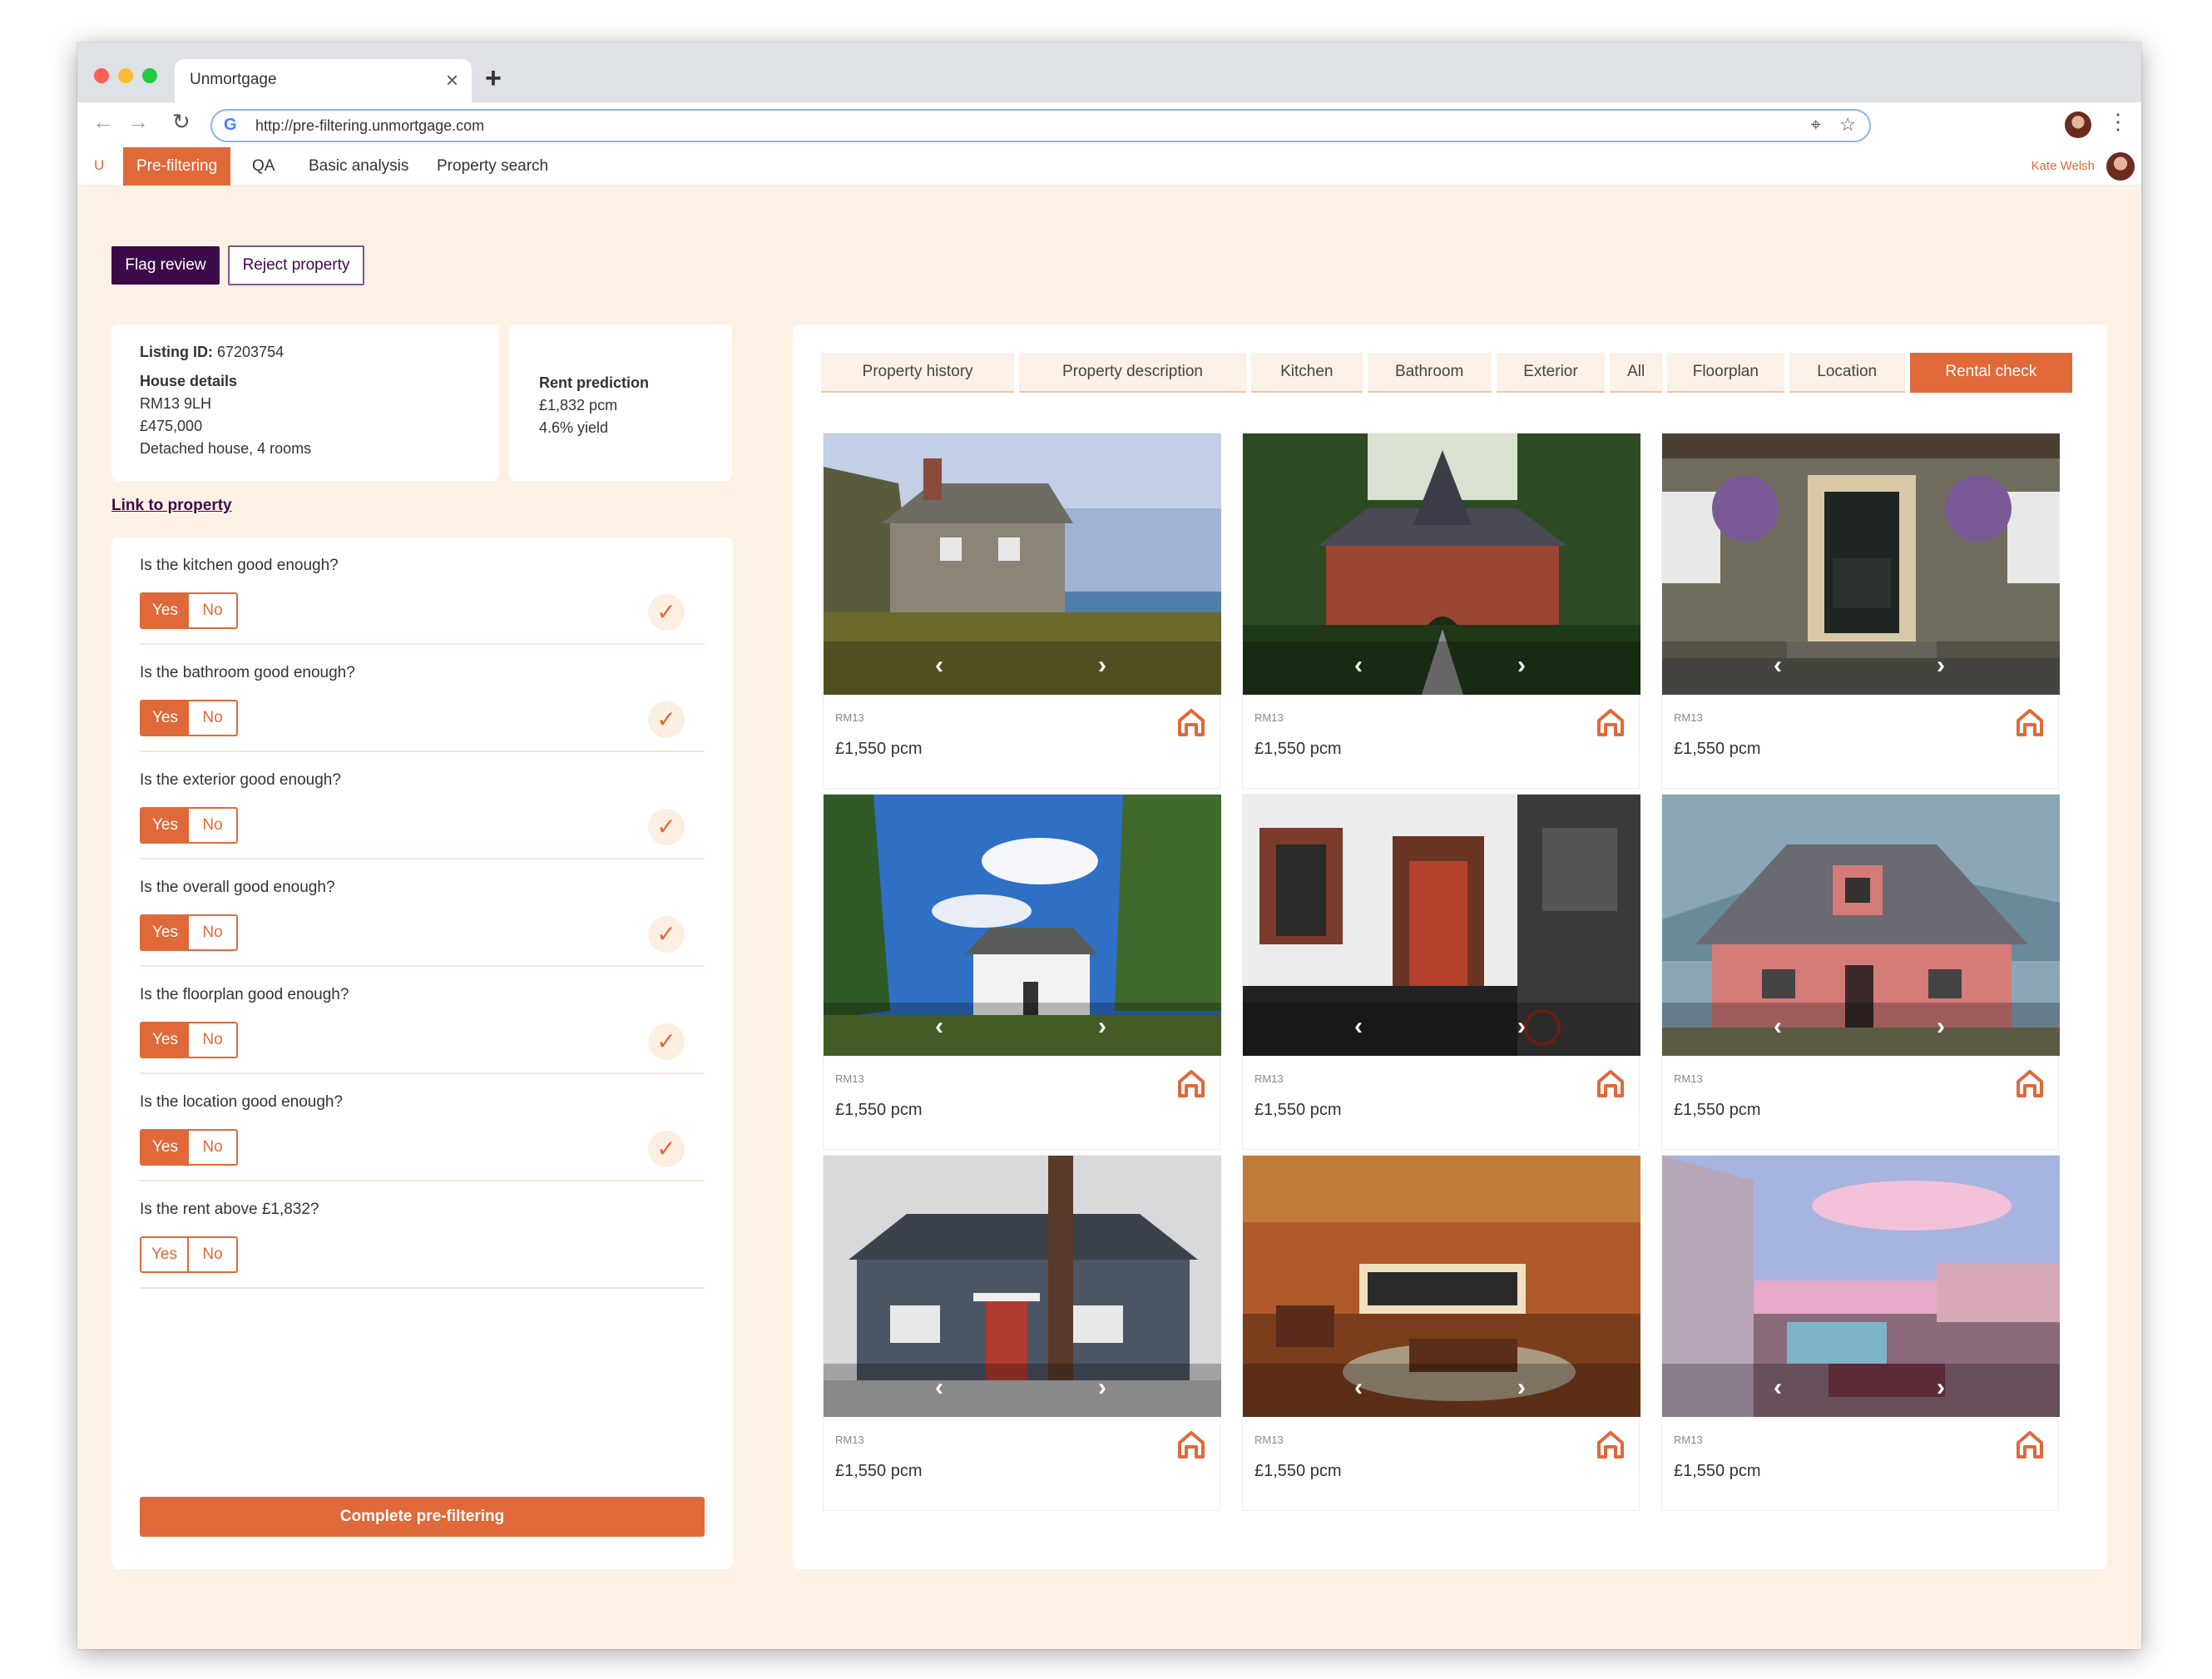 This screenshot has height=1679, width=2212. Describe the element at coordinates (2063, 166) in the screenshot. I see `user-name: Kate Welsh` at that location.